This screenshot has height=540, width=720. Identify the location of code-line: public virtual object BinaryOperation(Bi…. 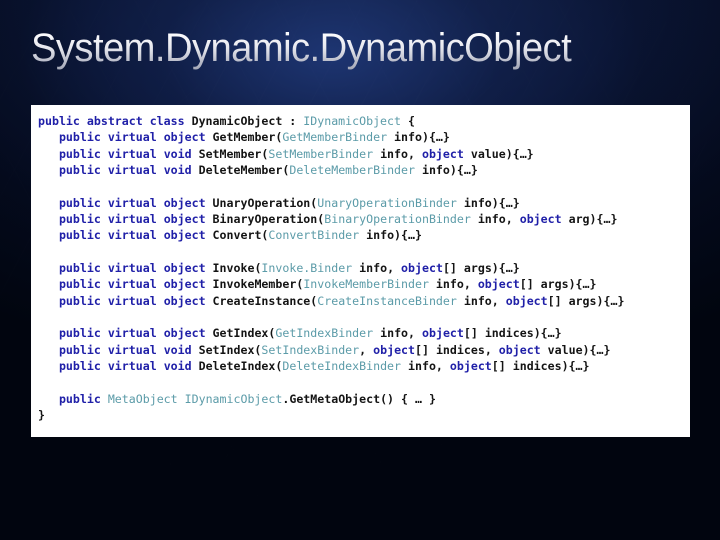
(364, 219).